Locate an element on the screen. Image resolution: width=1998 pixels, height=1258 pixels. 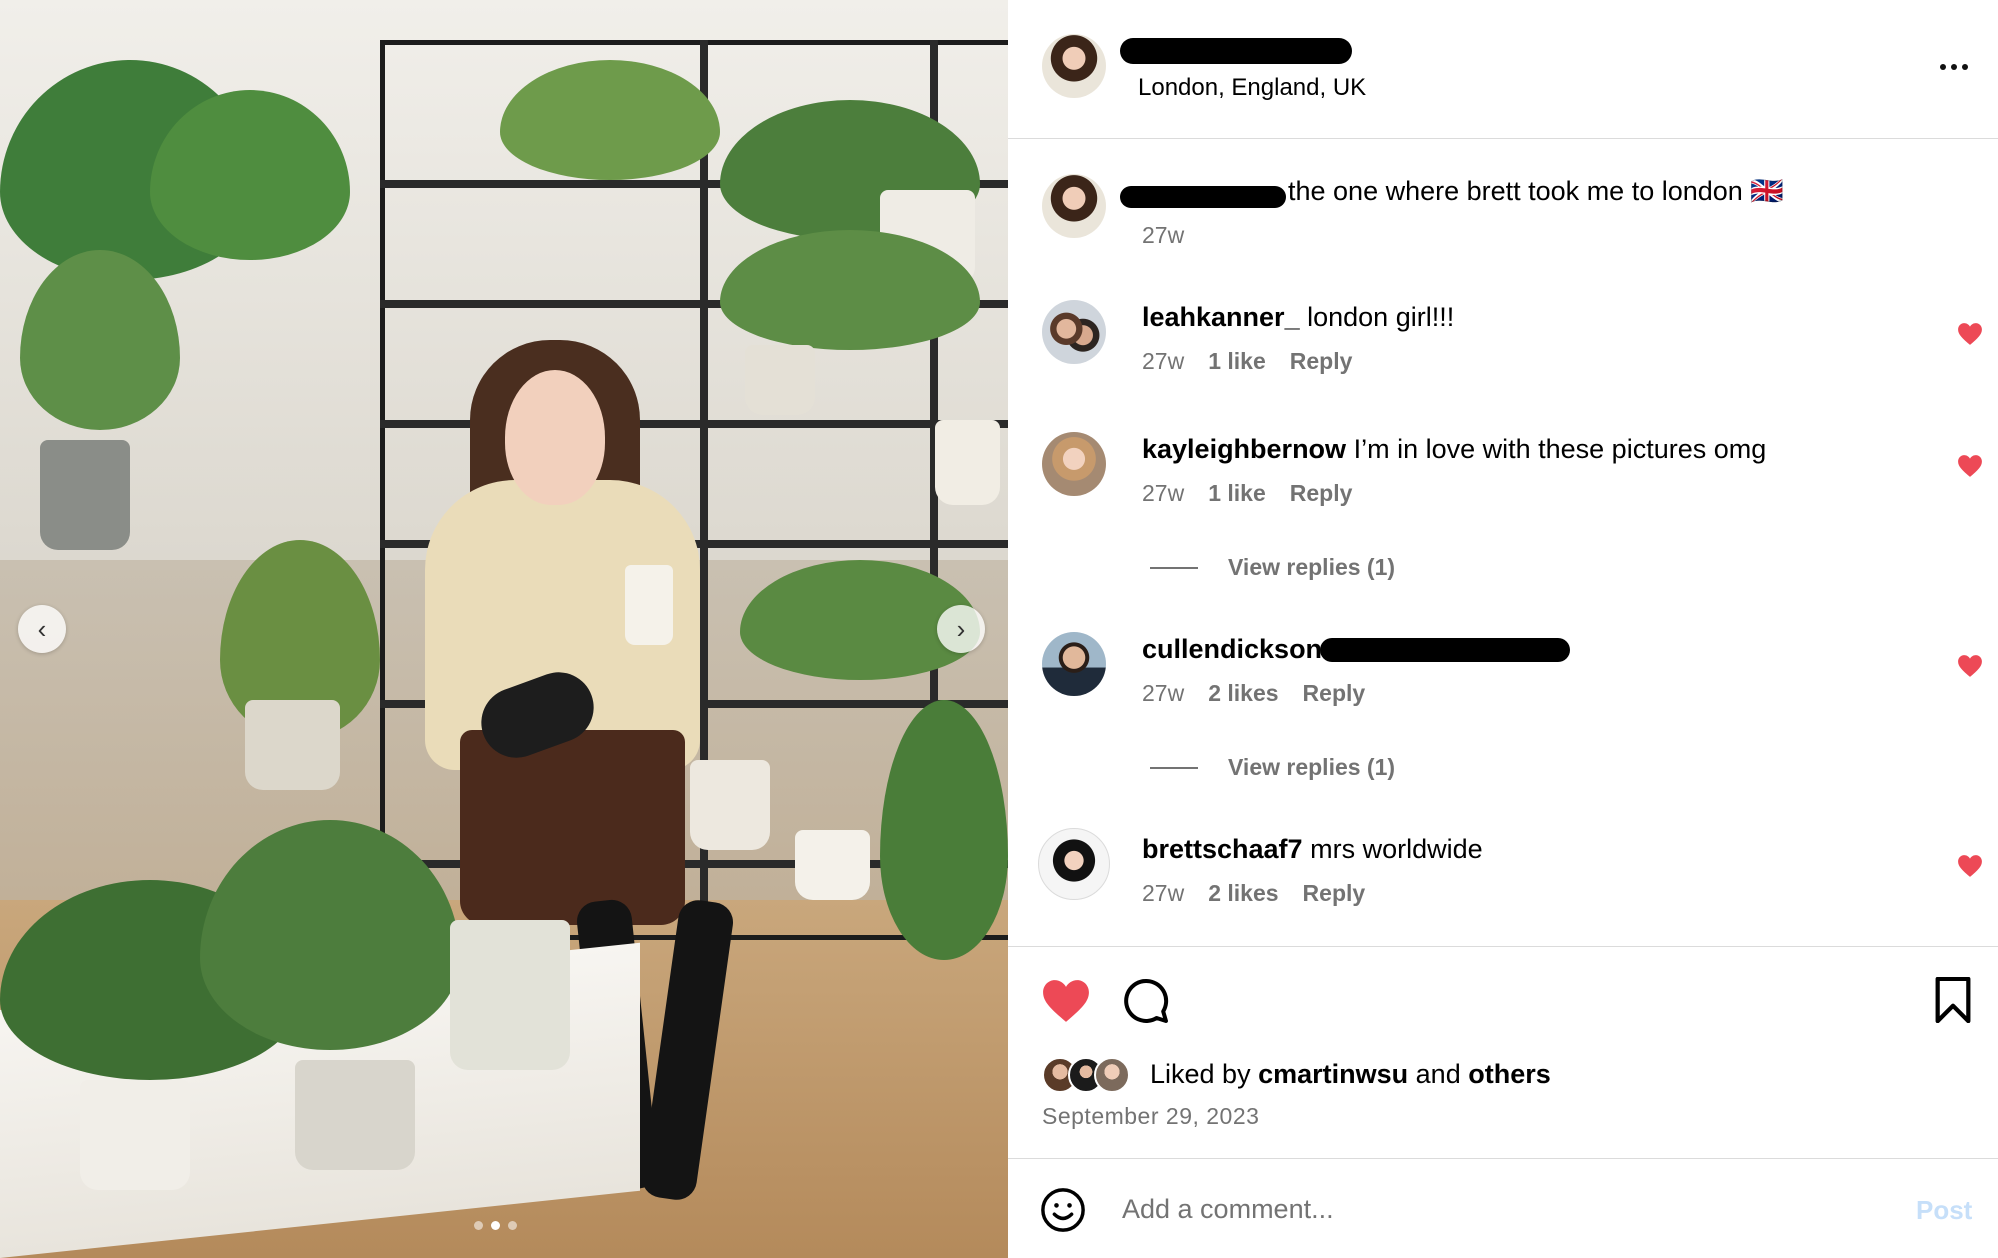
comment-body: london girl!!! is located at coordinates (1381, 317).